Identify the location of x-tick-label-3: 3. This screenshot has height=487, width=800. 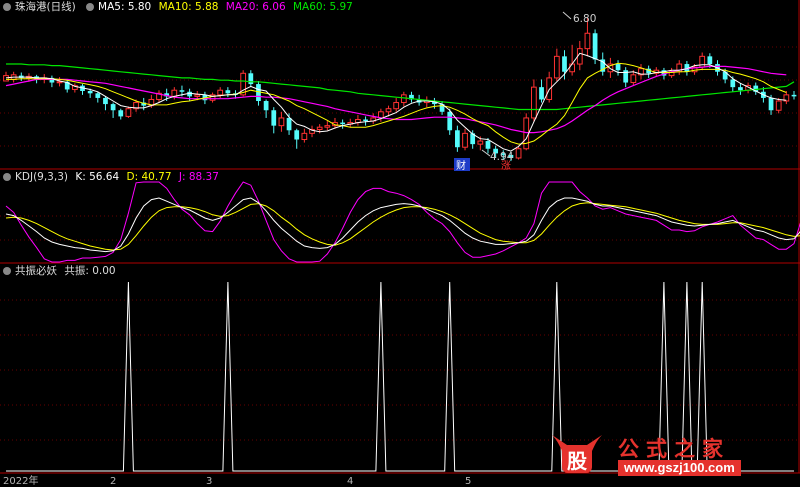
(209, 481).